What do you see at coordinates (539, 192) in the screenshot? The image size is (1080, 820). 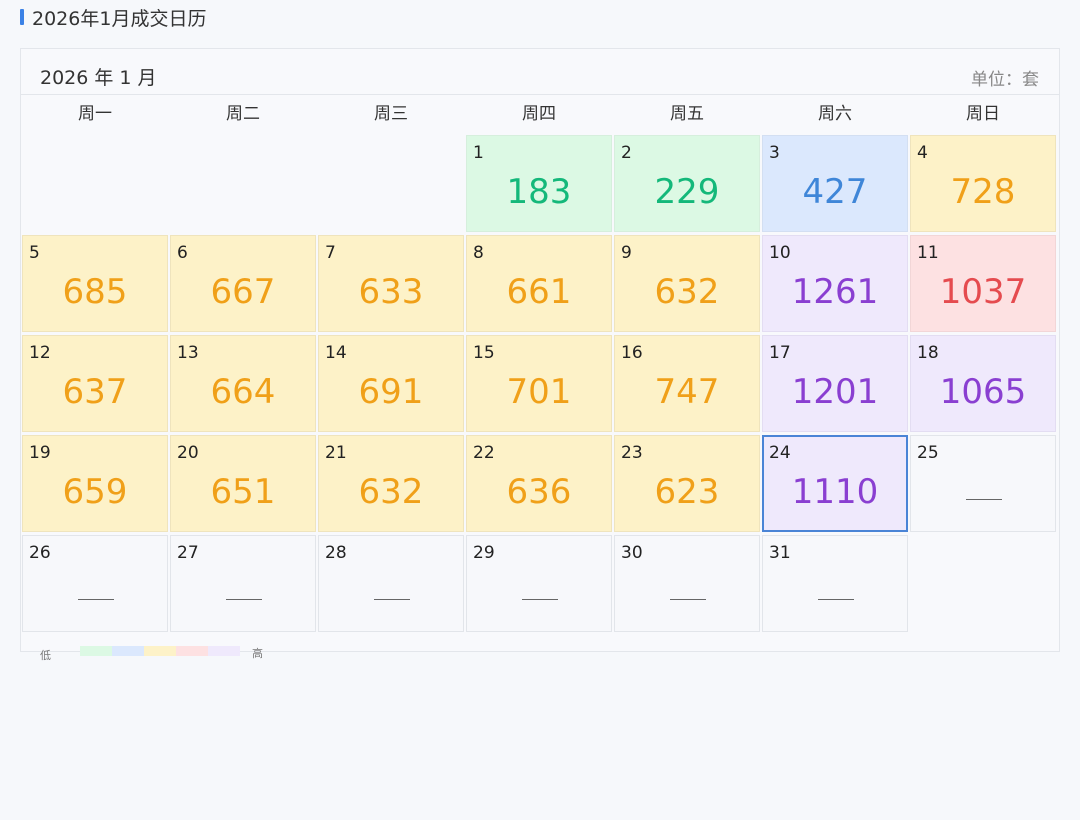 I see `day-deal-count: 183` at bounding box center [539, 192].